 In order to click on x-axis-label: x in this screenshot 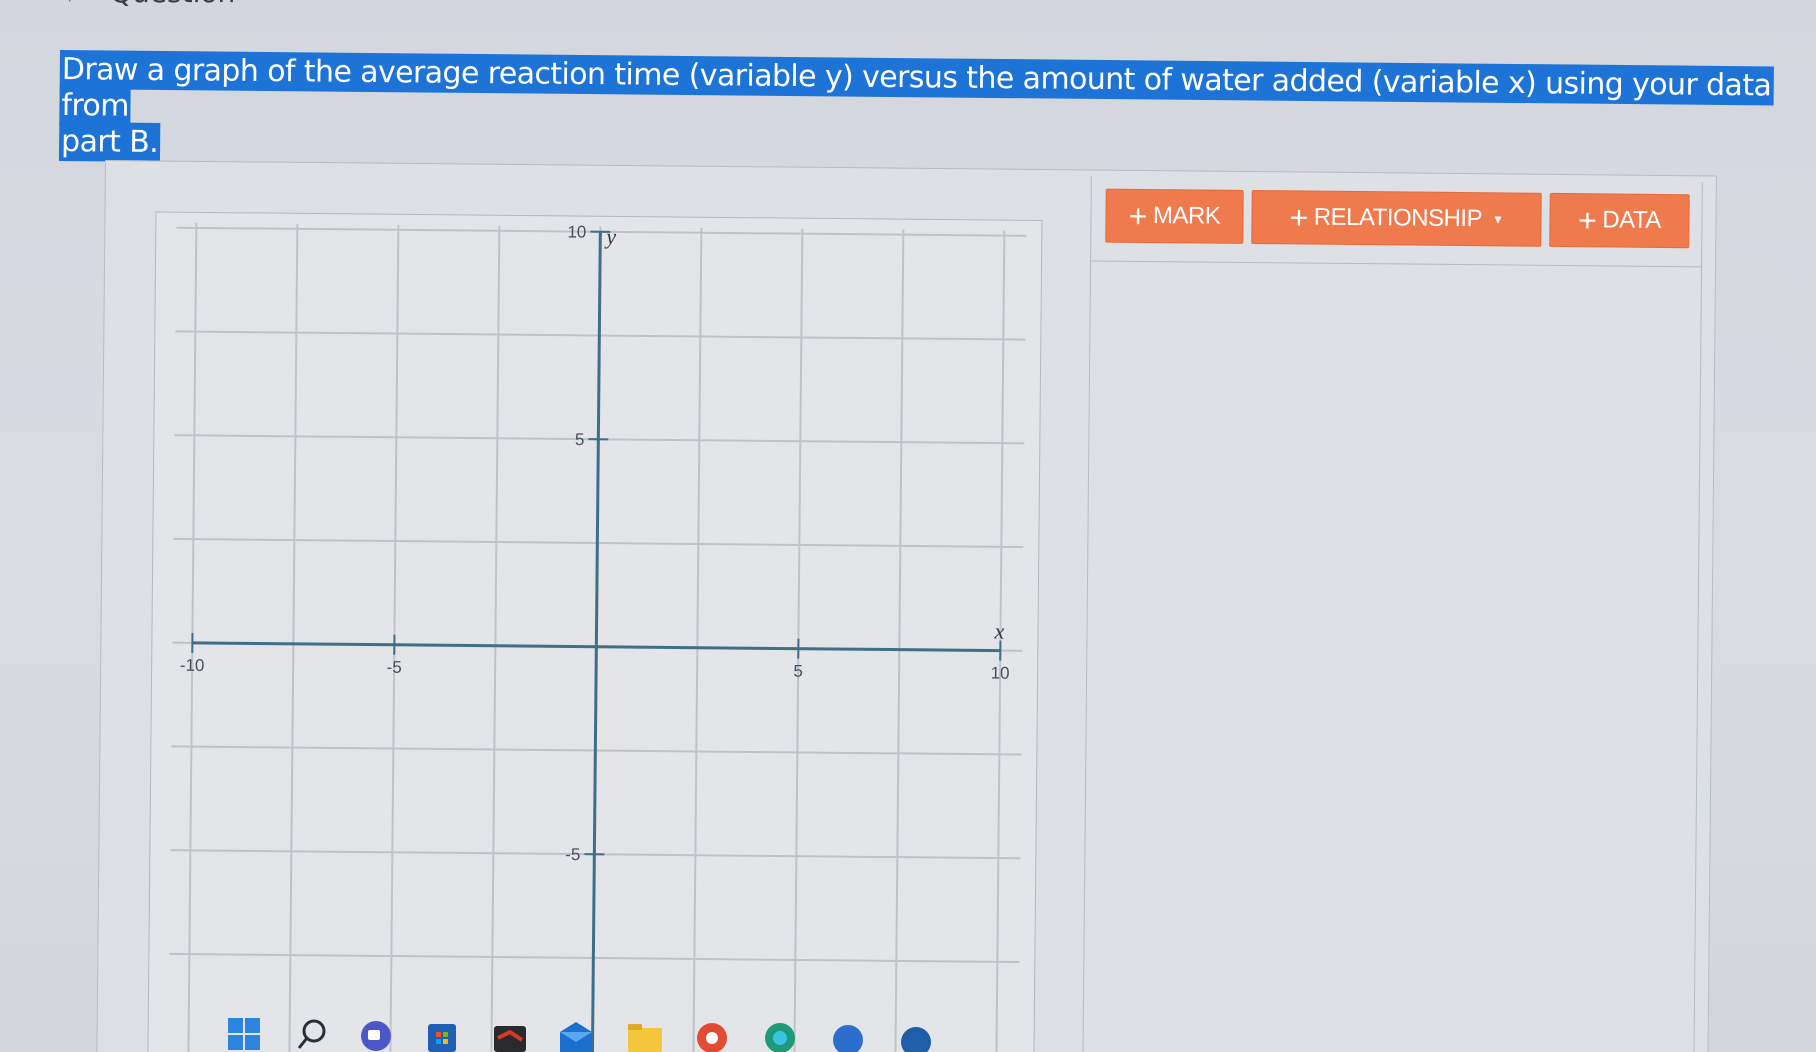, I will do `click(998, 631)`.